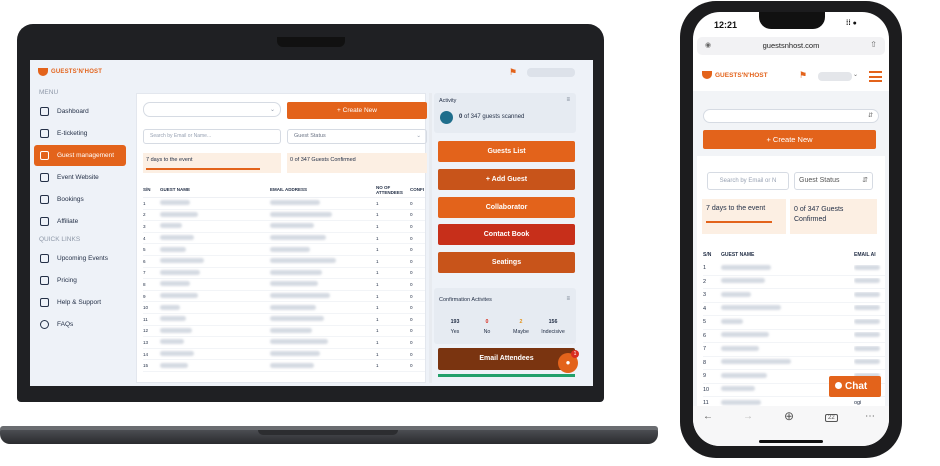 Image resolution: width=940 pixels, height=466 pixels. I want to click on table-row: 5, so click(794, 323).